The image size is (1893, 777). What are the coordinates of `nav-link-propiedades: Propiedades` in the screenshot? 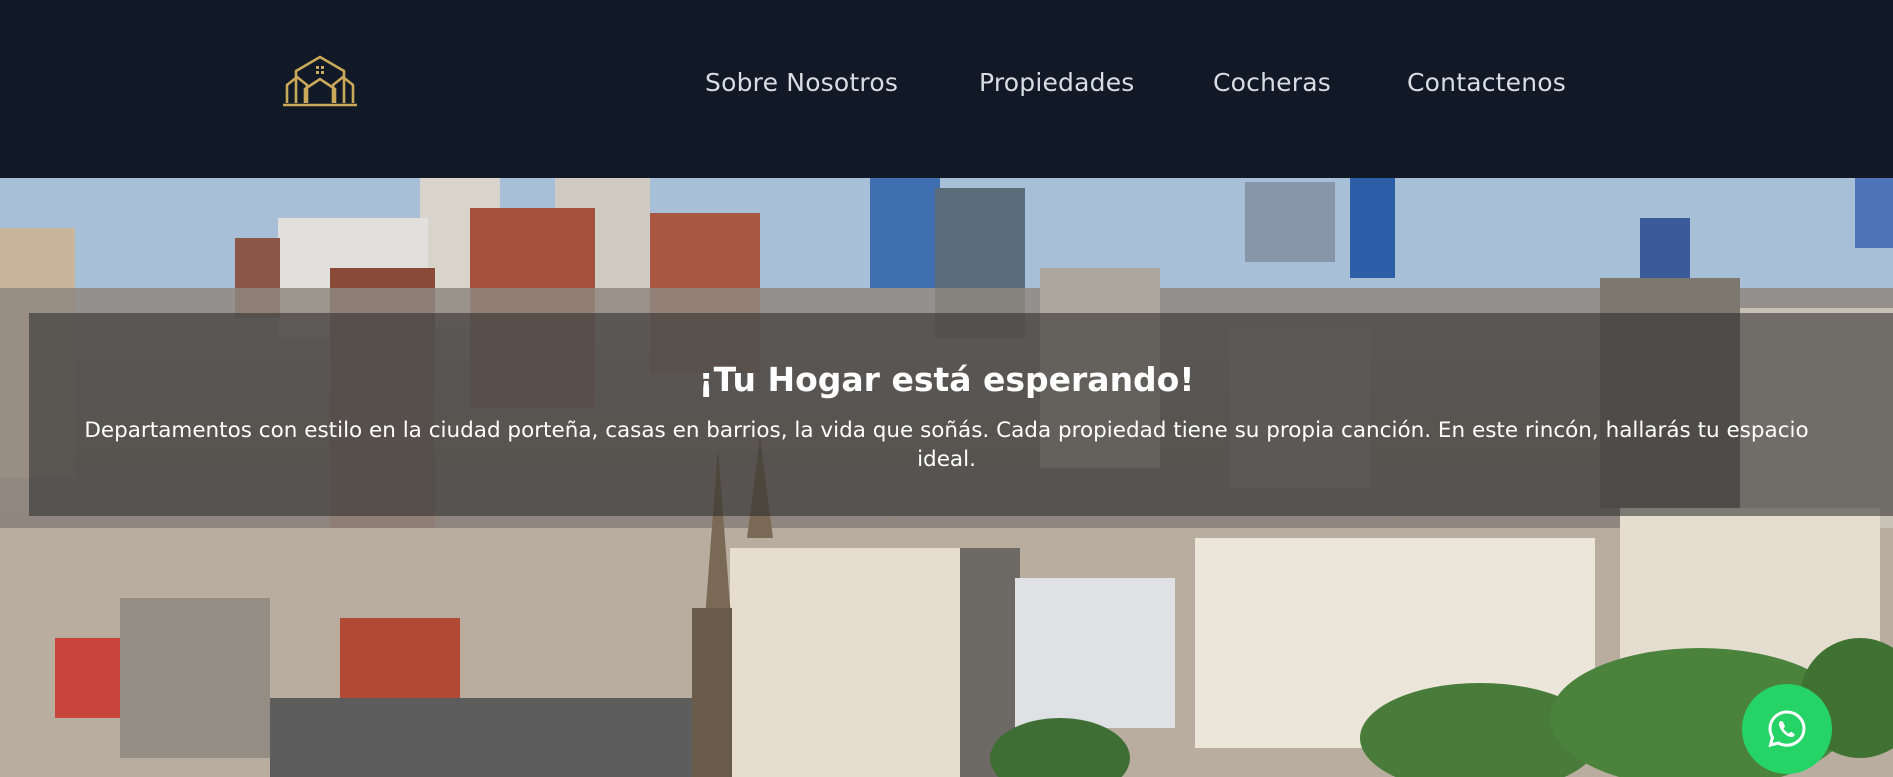 It's located at (1057, 82).